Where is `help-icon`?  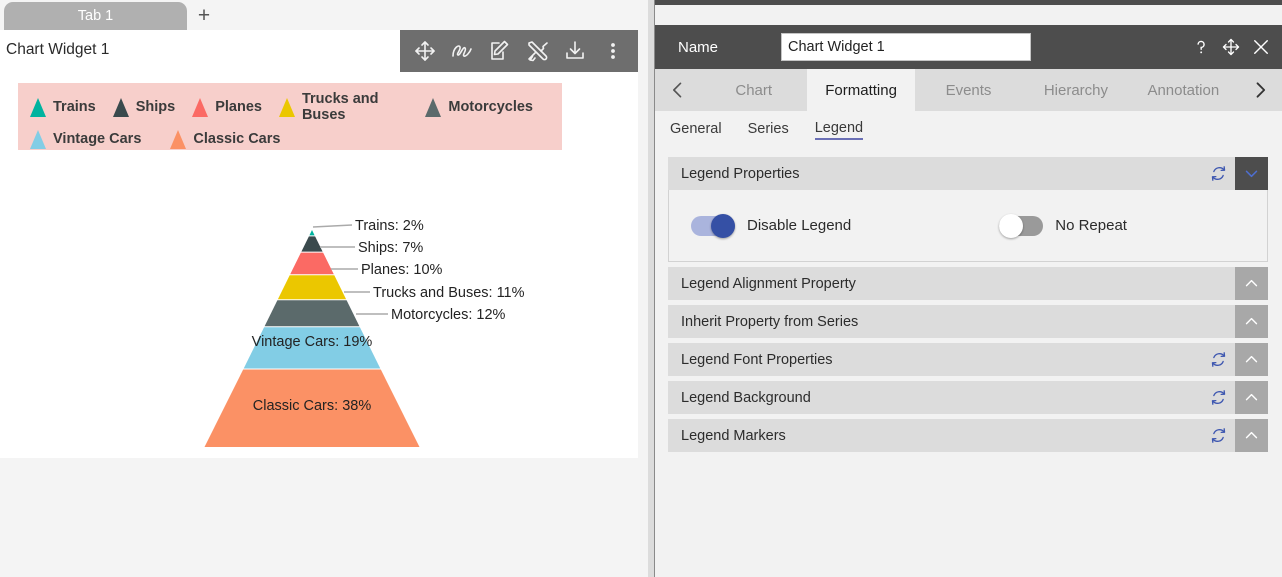 help-icon is located at coordinates (1200, 47).